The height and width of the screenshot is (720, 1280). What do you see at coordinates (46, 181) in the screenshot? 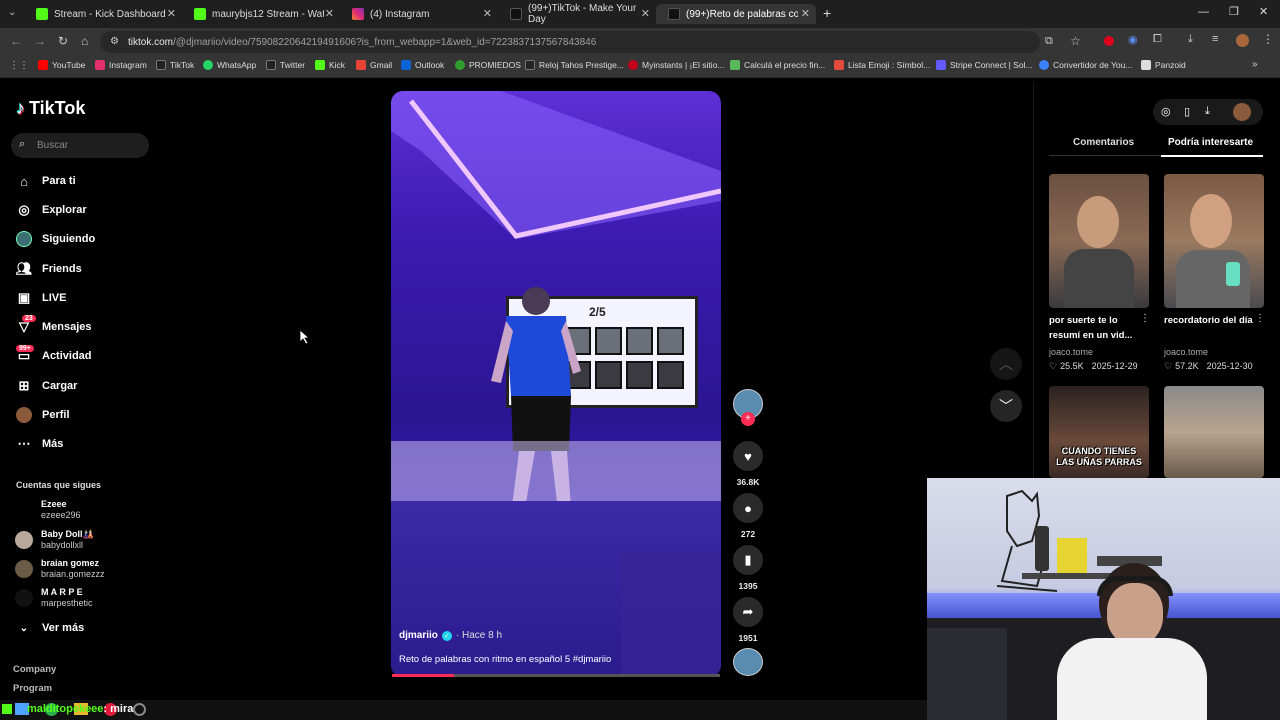
I see `nav-for-you: ⌂ Para ti` at bounding box center [46, 181].